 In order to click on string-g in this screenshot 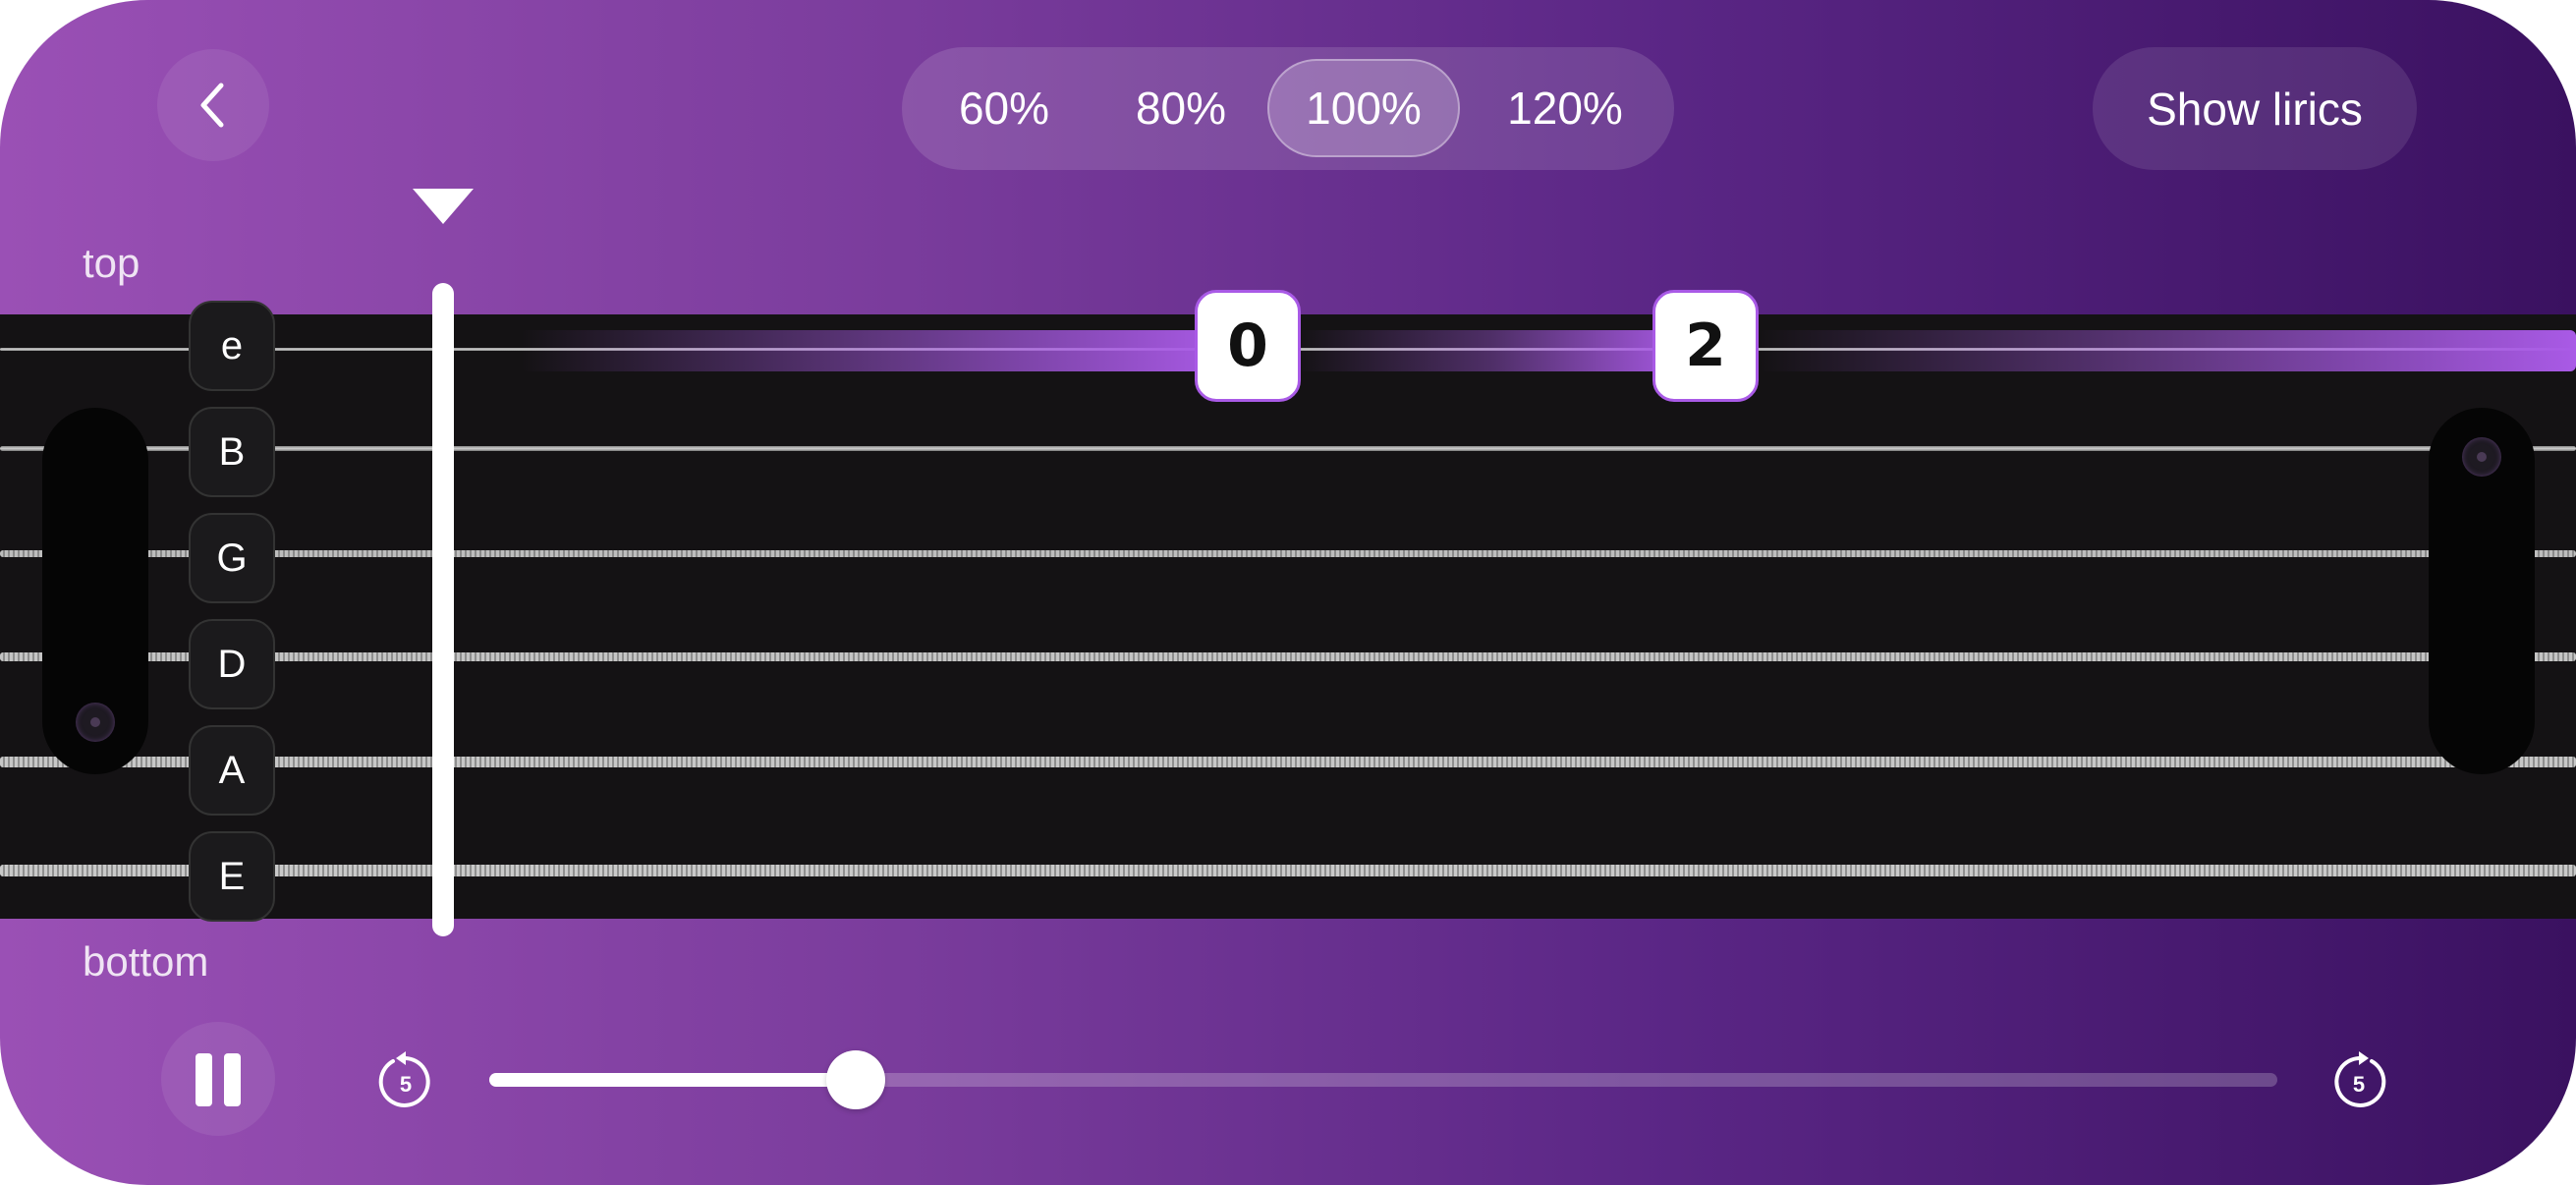, I will do `click(1288, 554)`.